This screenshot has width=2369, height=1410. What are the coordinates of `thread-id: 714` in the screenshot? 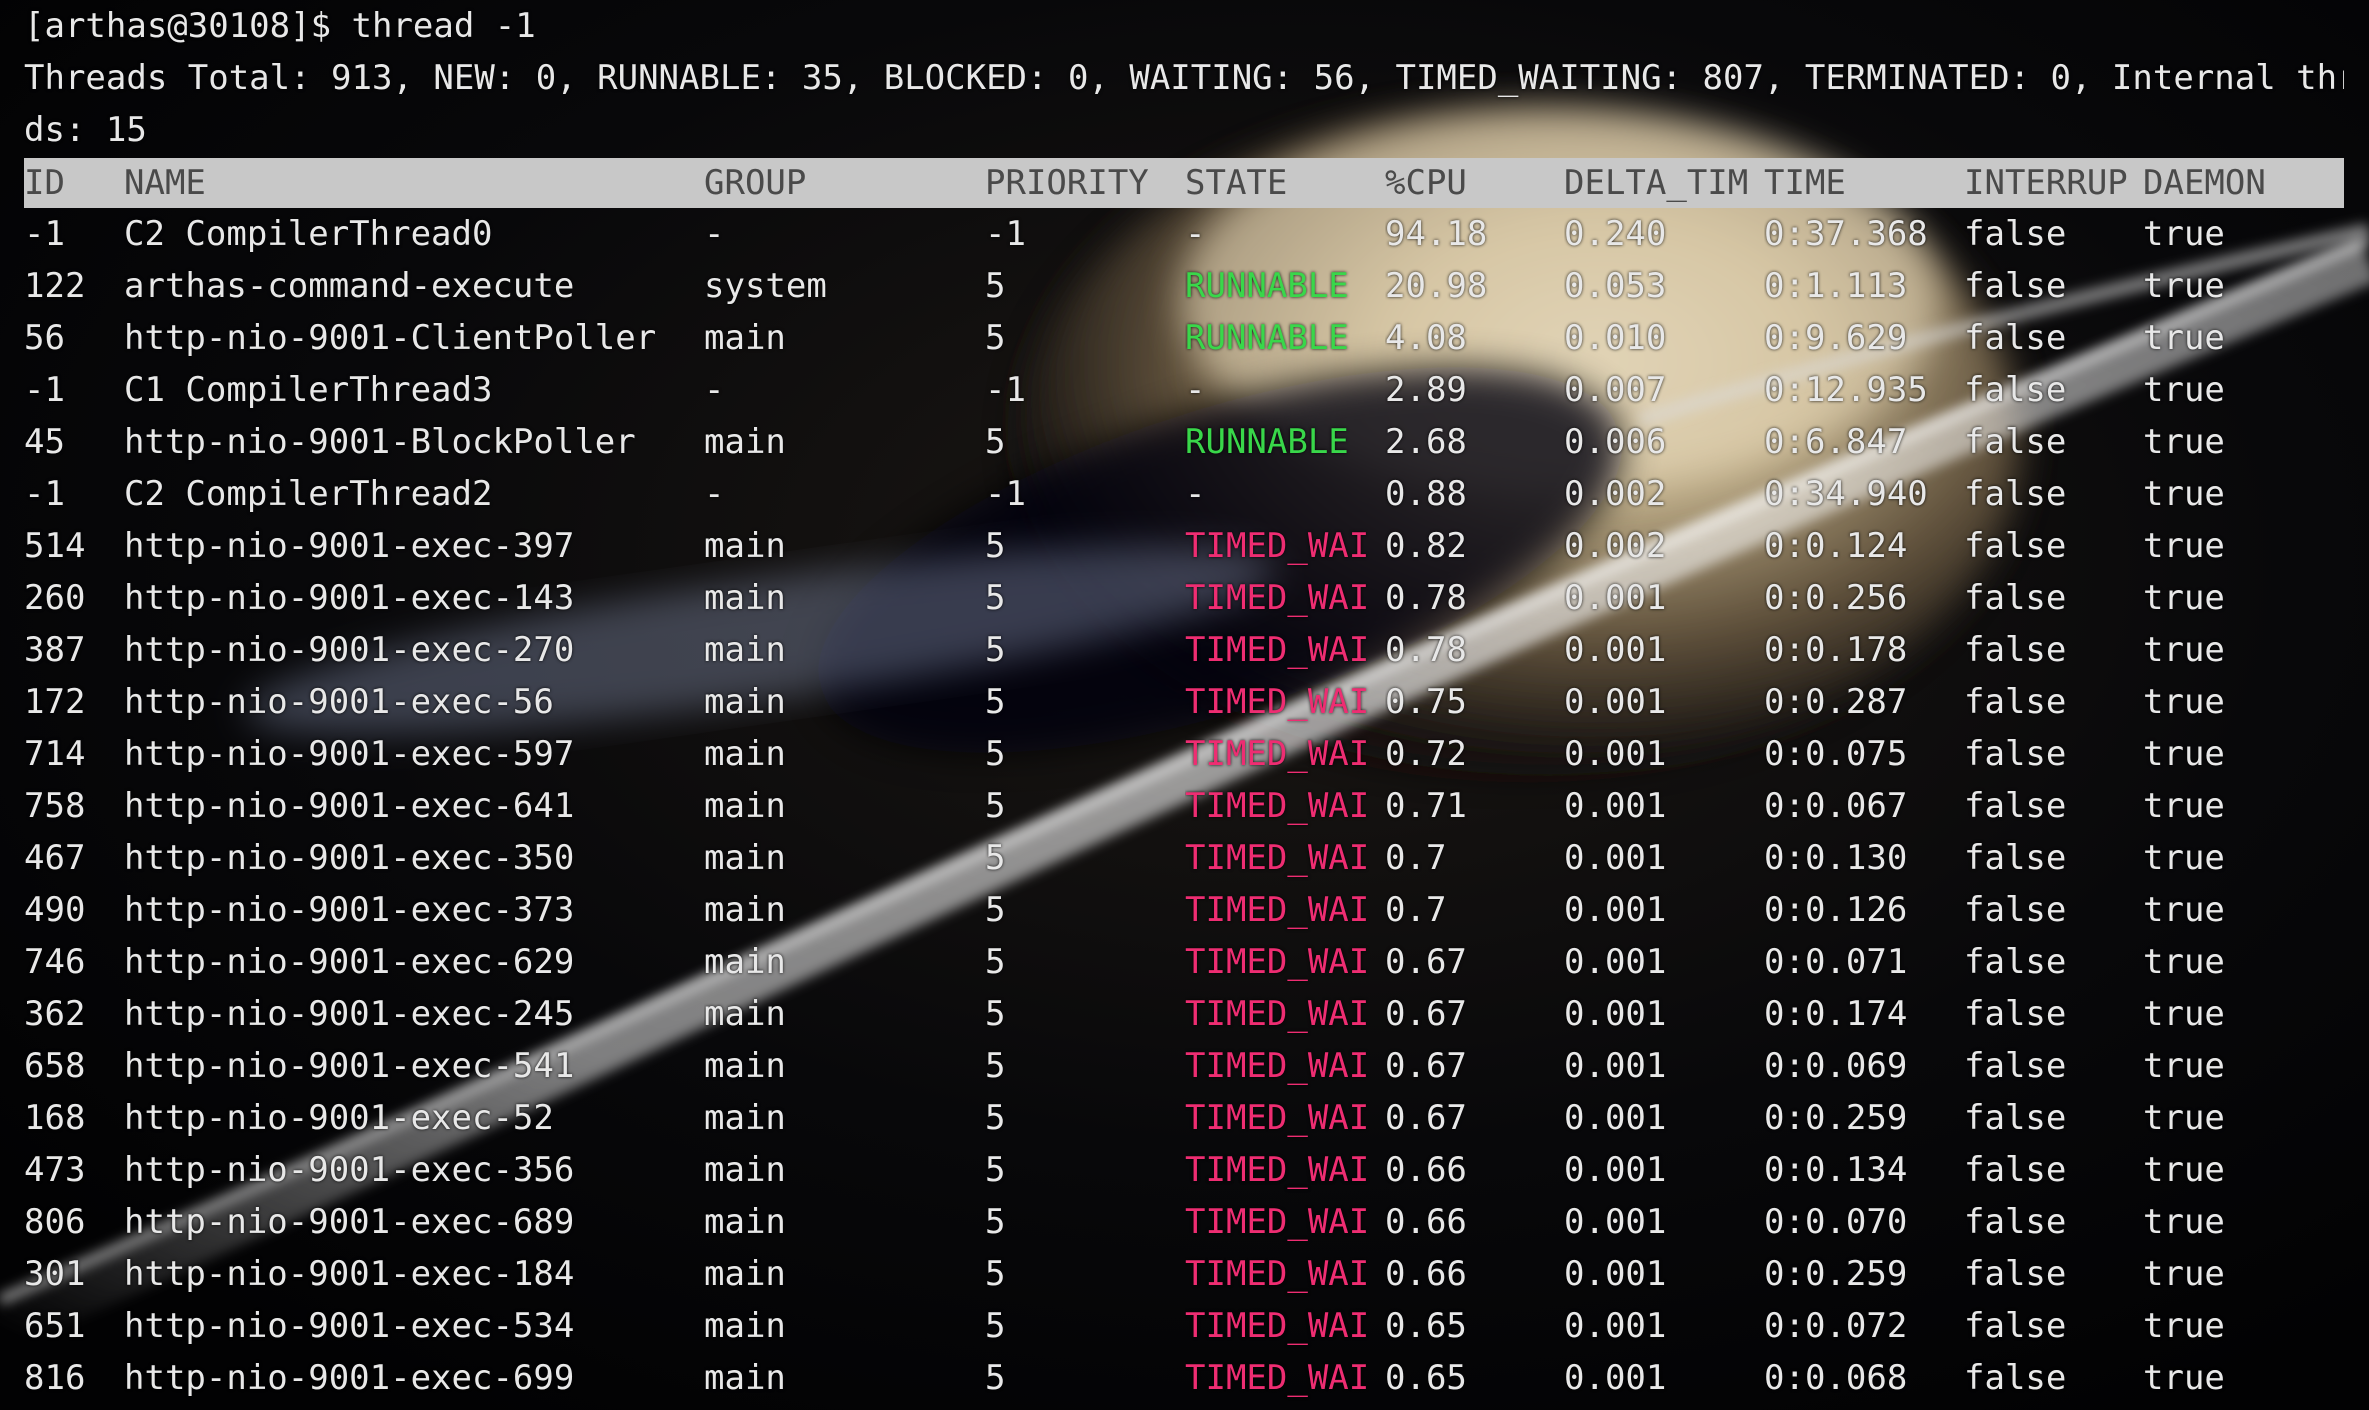 It's located at (55, 754).